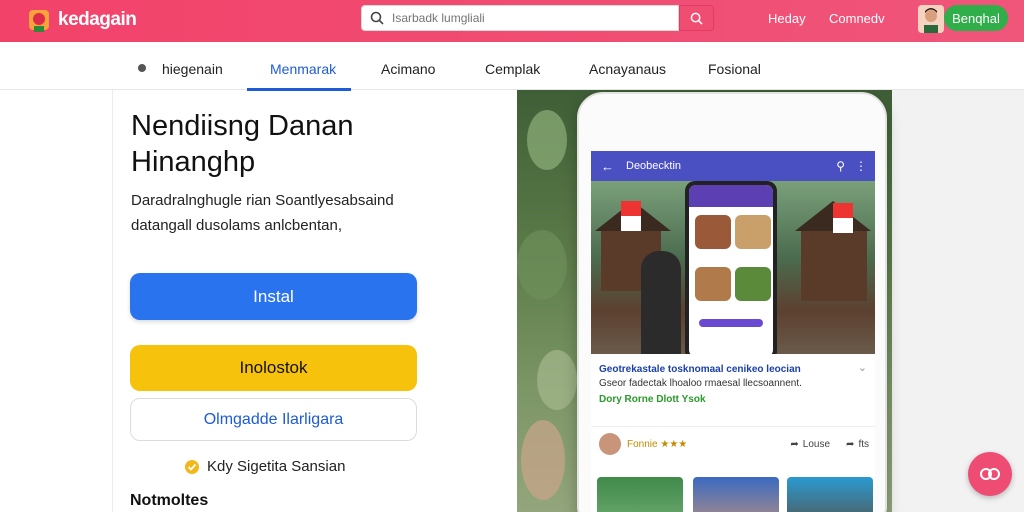  What do you see at coordinates (627, 69) in the screenshot?
I see `tab-acnayanaus: Acnayanaus` at bounding box center [627, 69].